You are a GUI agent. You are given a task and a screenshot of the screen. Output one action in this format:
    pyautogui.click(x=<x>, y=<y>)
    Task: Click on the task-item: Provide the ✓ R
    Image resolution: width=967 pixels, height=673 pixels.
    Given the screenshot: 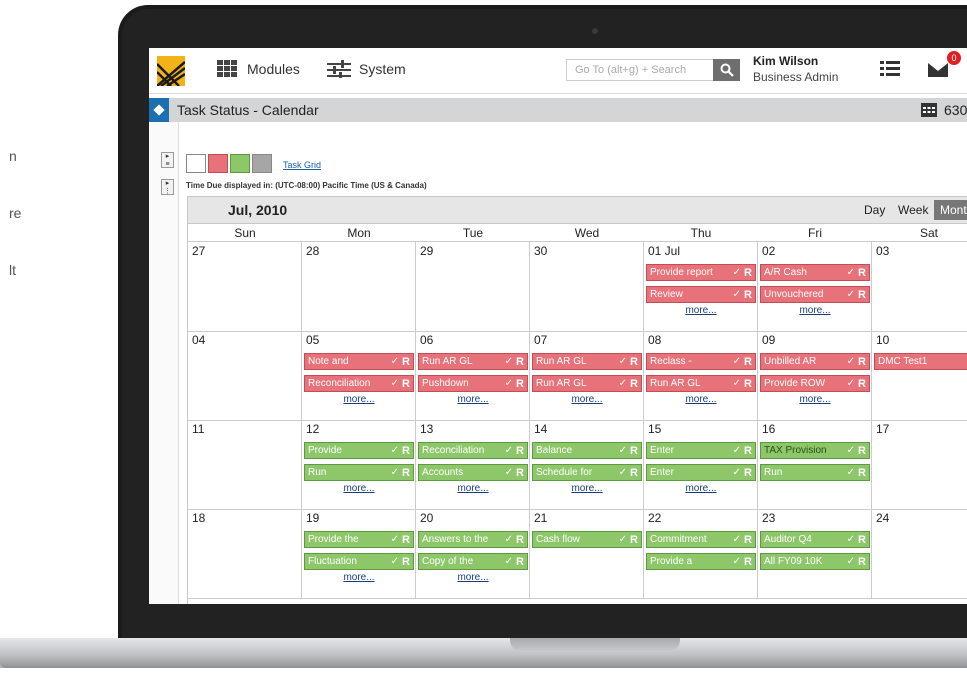 What is the action you would take?
    pyautogui.click(x=359, y=539)
    